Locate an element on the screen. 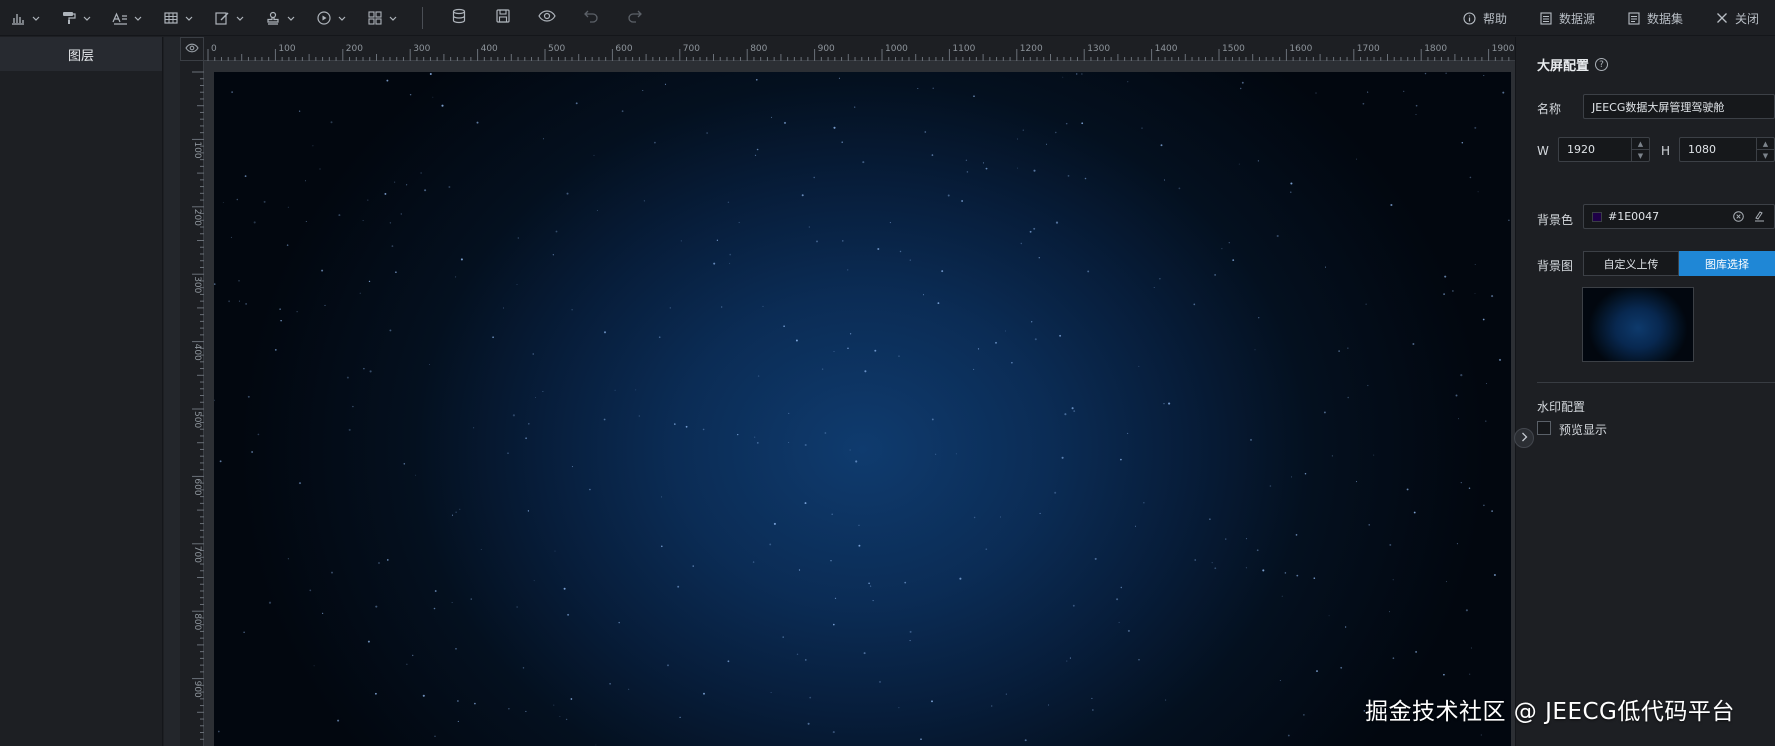  preview-button is located at coordinates (547, 18).